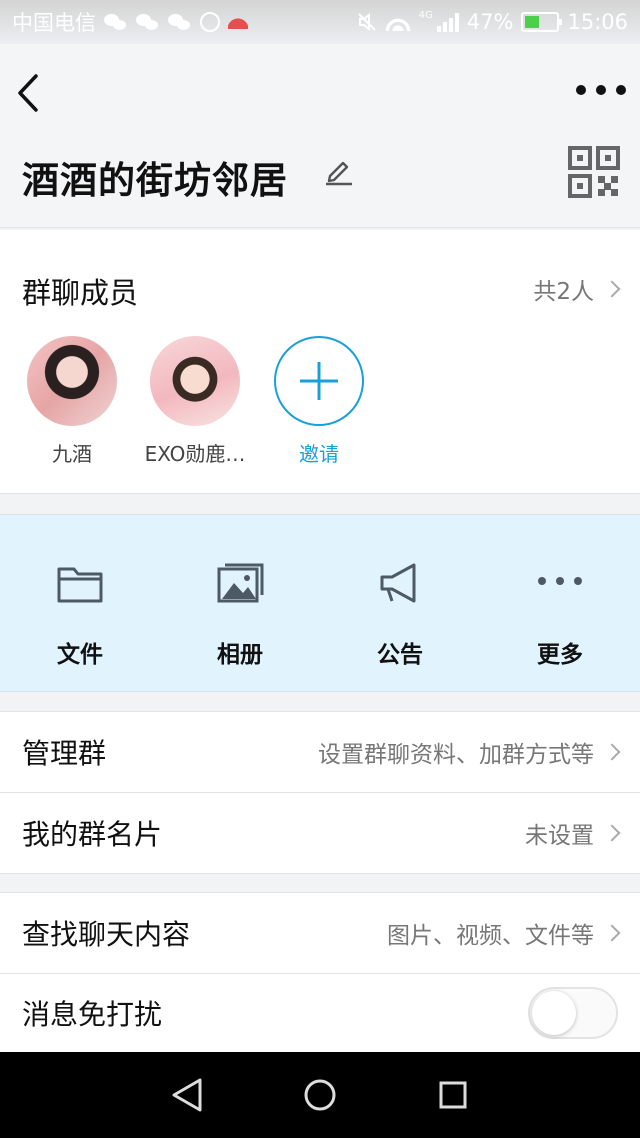 Image resolution: width=640 pixels, height=1138 pixels. I want to click on more-dots-icon, so click(560, 583).